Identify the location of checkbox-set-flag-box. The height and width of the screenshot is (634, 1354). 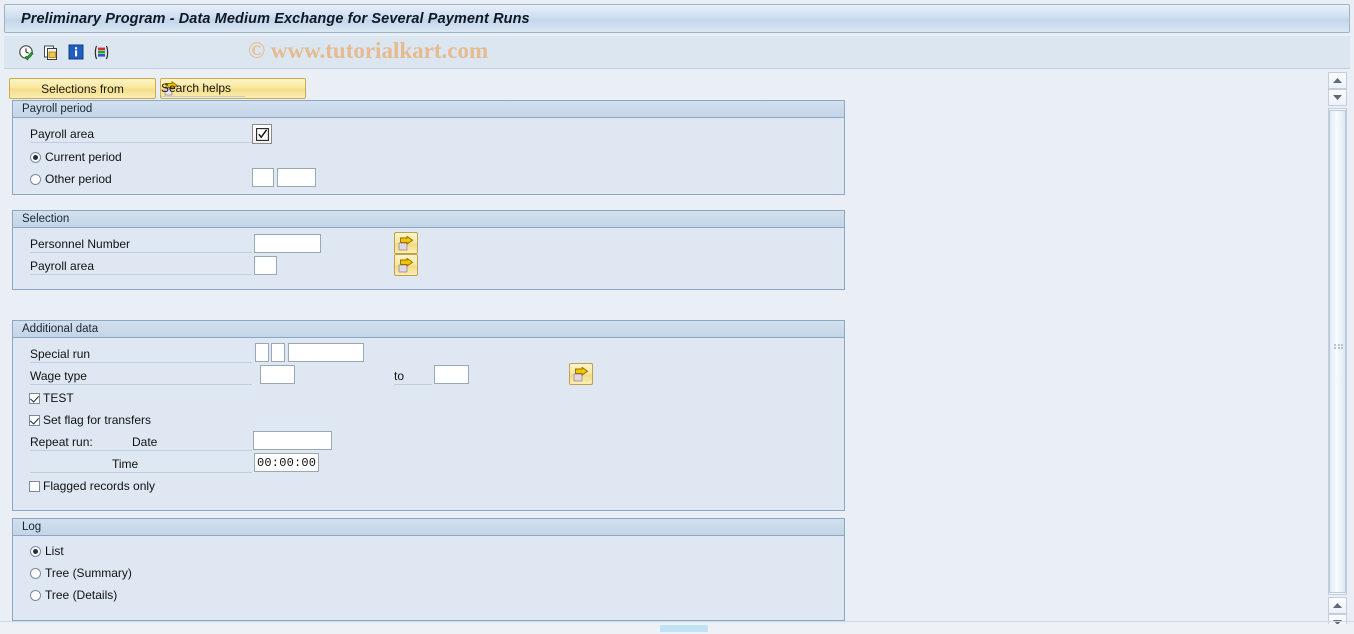
(34, 420).